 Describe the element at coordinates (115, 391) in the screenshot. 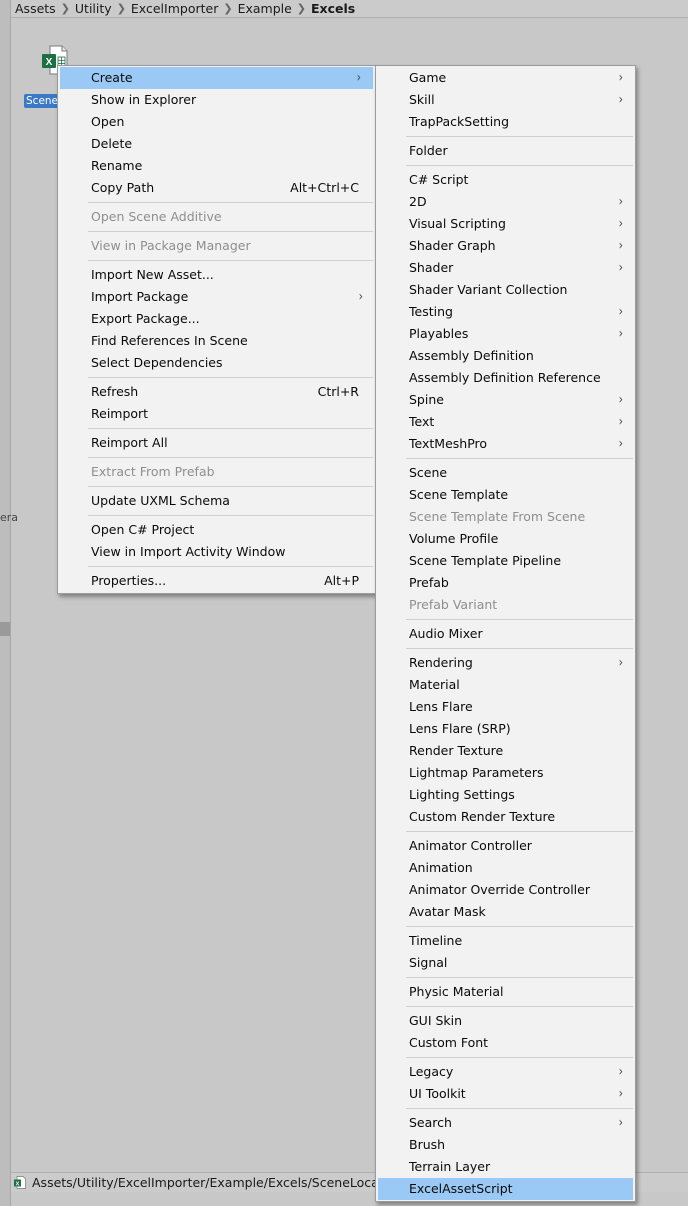

I see `menu-item-label: Refresh` at that location.